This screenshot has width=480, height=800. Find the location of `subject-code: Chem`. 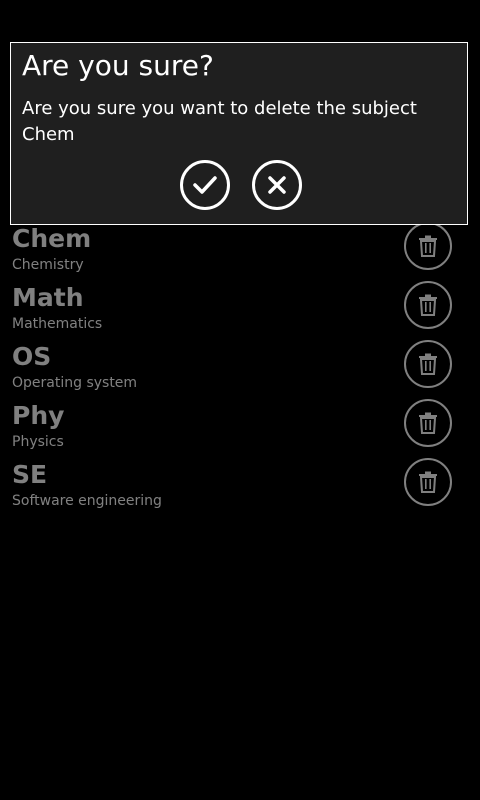

subject-code: Chem is located at coordinates (52, 238).